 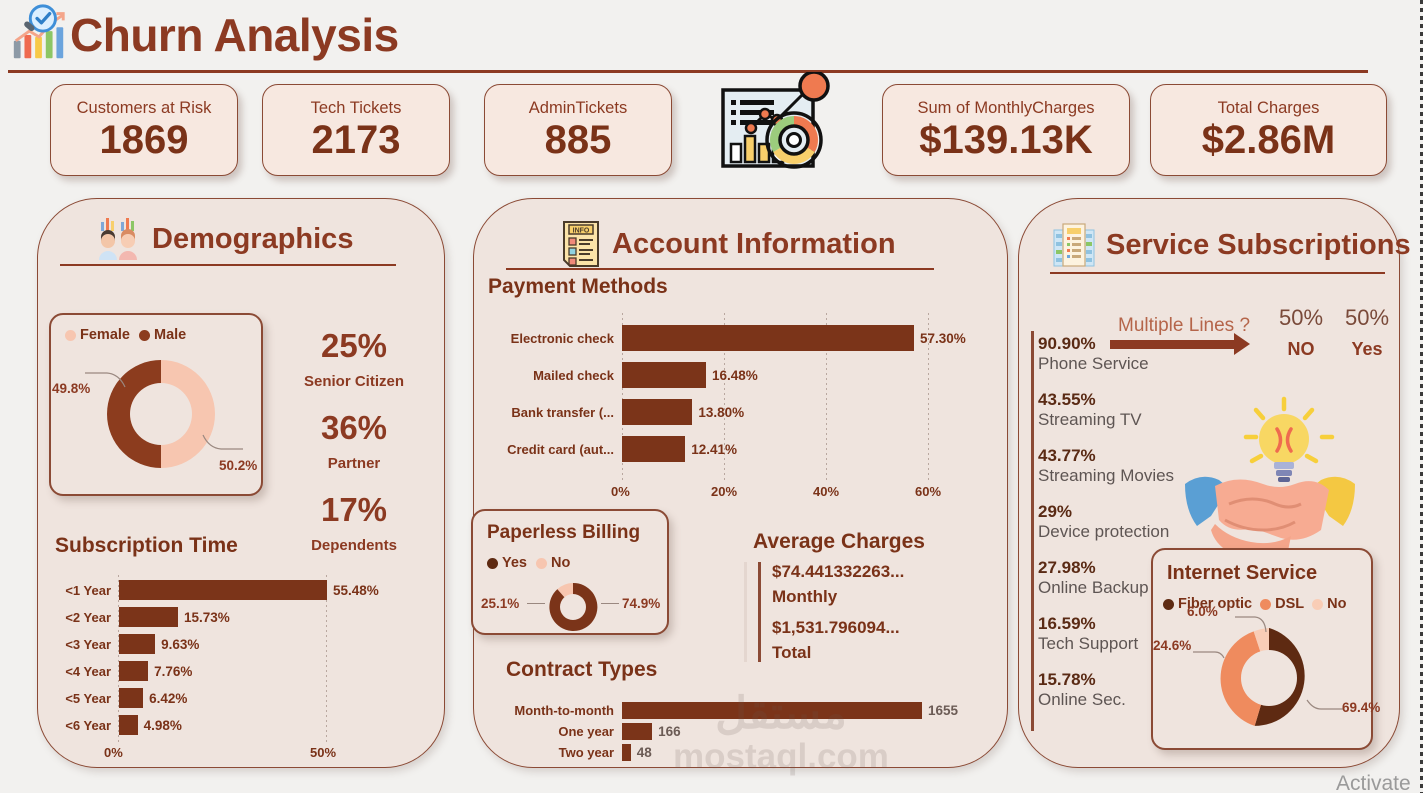 What do you see at coordinates (740, 412) in the screenshot?
I see `bar-row: Bank transfer (... 13.80%` at bounding box center [740, 412].